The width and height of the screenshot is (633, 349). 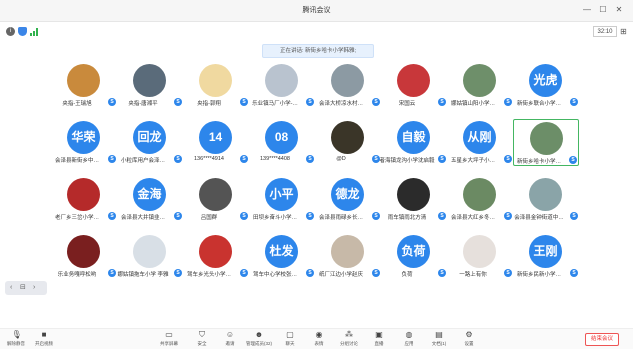 I want to click on toolbar-icon: ☺, so click(x=230, y=334).